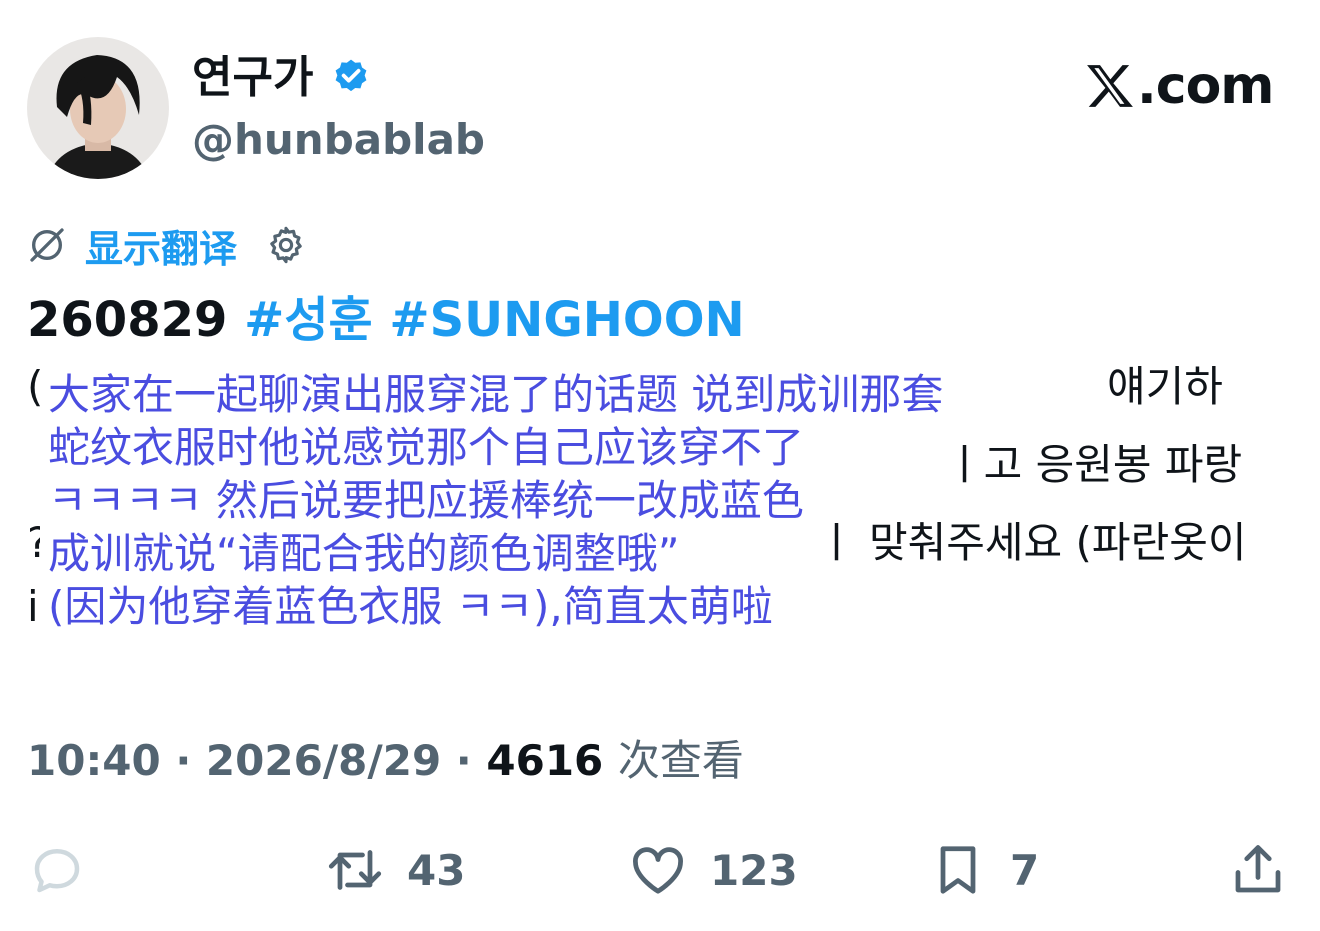 This screenshot has height=931, width=1320. Describe the element at coordinates (1205, 86) in the screenshot. I see `brand-text: .com` at that location.